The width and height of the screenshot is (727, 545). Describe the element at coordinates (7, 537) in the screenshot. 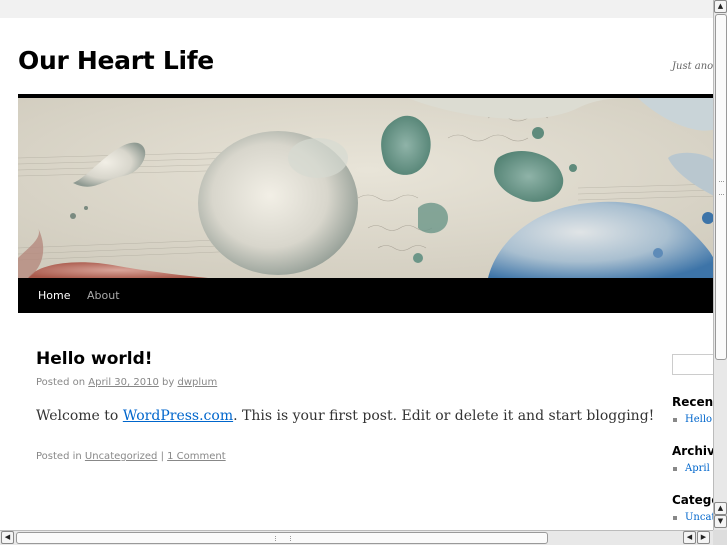

I see `scroll-left-arrow-icon: ◀` at that location.